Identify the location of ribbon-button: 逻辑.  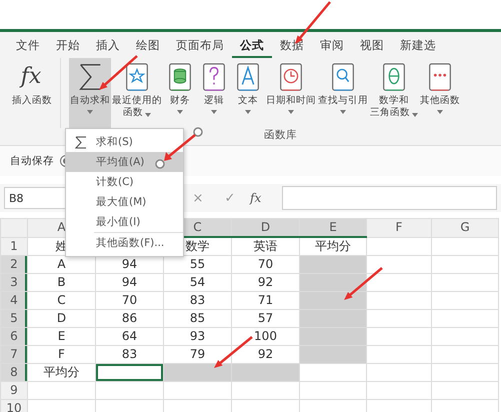
(214, 93).